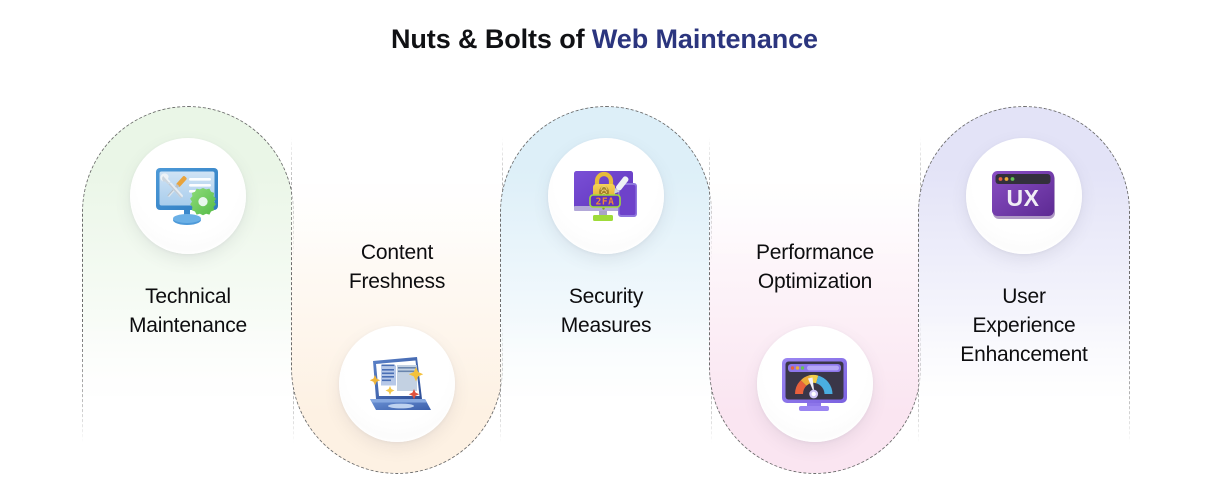 The width and height of the screenshot is (1209, 504). I want to click on browser-ux-window-icon: UX, so click(1024, 196).